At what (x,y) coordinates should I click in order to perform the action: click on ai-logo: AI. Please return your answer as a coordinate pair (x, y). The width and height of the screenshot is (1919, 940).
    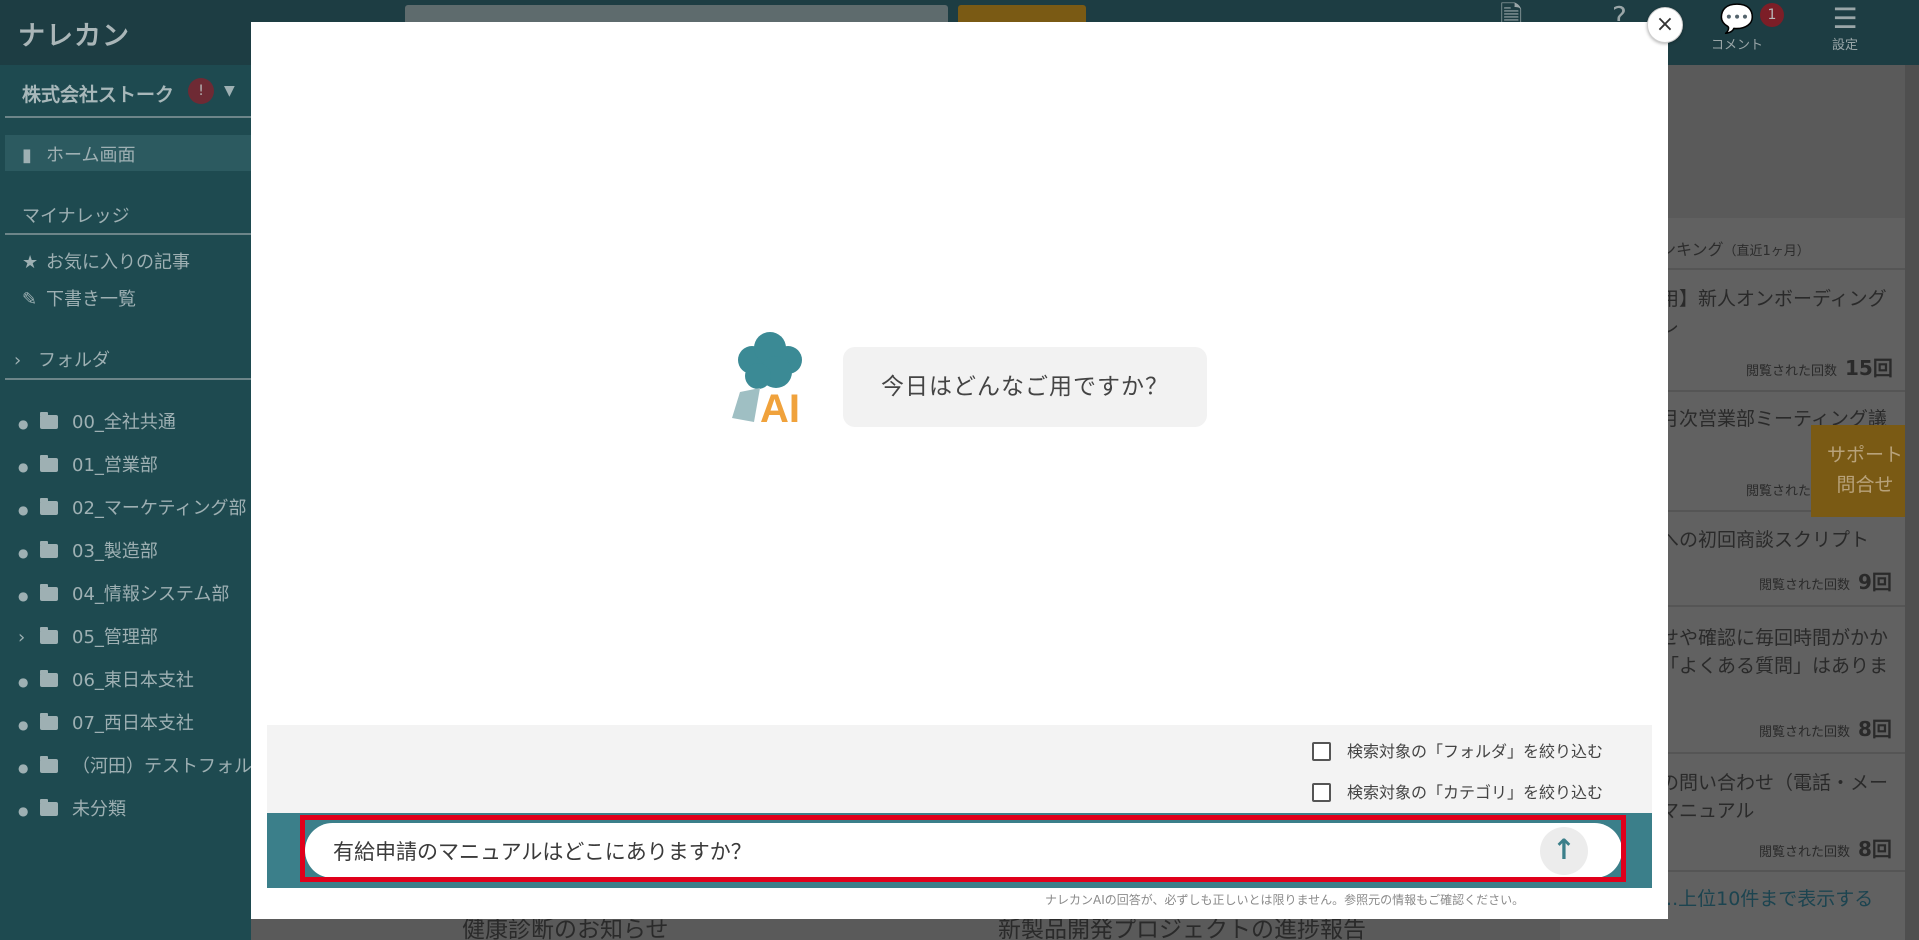
    Looking at the image, I should click on (767, 381).